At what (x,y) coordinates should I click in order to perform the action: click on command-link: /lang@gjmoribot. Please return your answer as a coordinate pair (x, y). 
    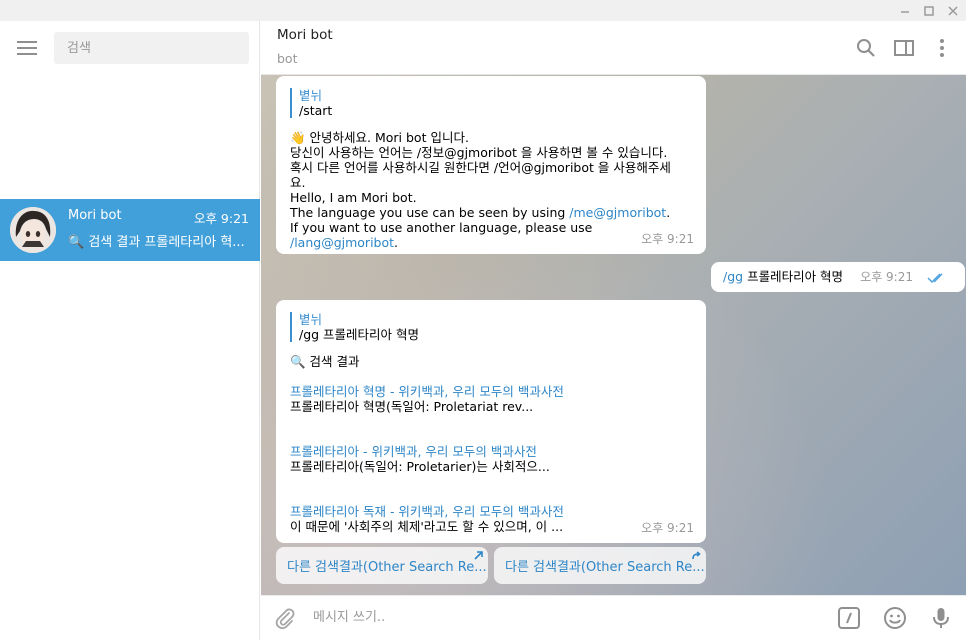
    Looking at the image, I should click on (342, 242).